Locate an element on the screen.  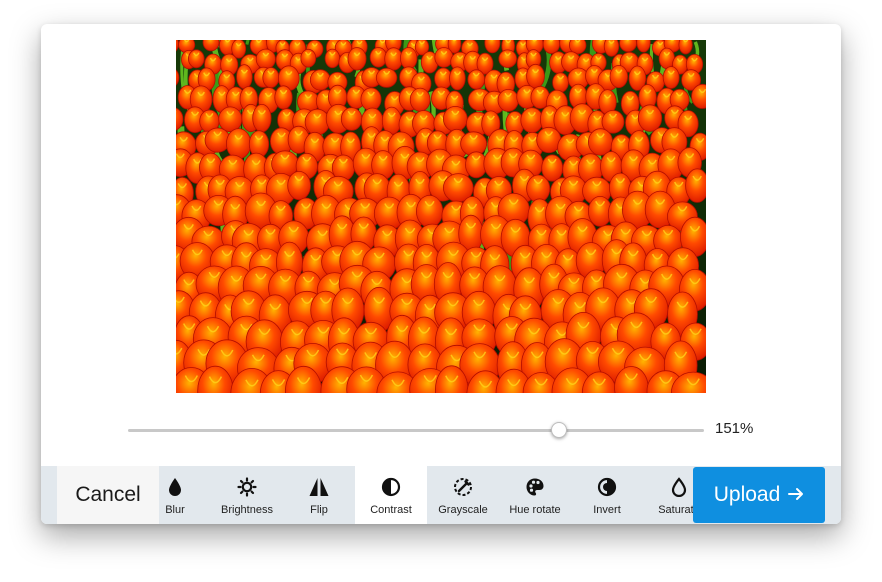
flip-icon is located at coordinates (319, 487).